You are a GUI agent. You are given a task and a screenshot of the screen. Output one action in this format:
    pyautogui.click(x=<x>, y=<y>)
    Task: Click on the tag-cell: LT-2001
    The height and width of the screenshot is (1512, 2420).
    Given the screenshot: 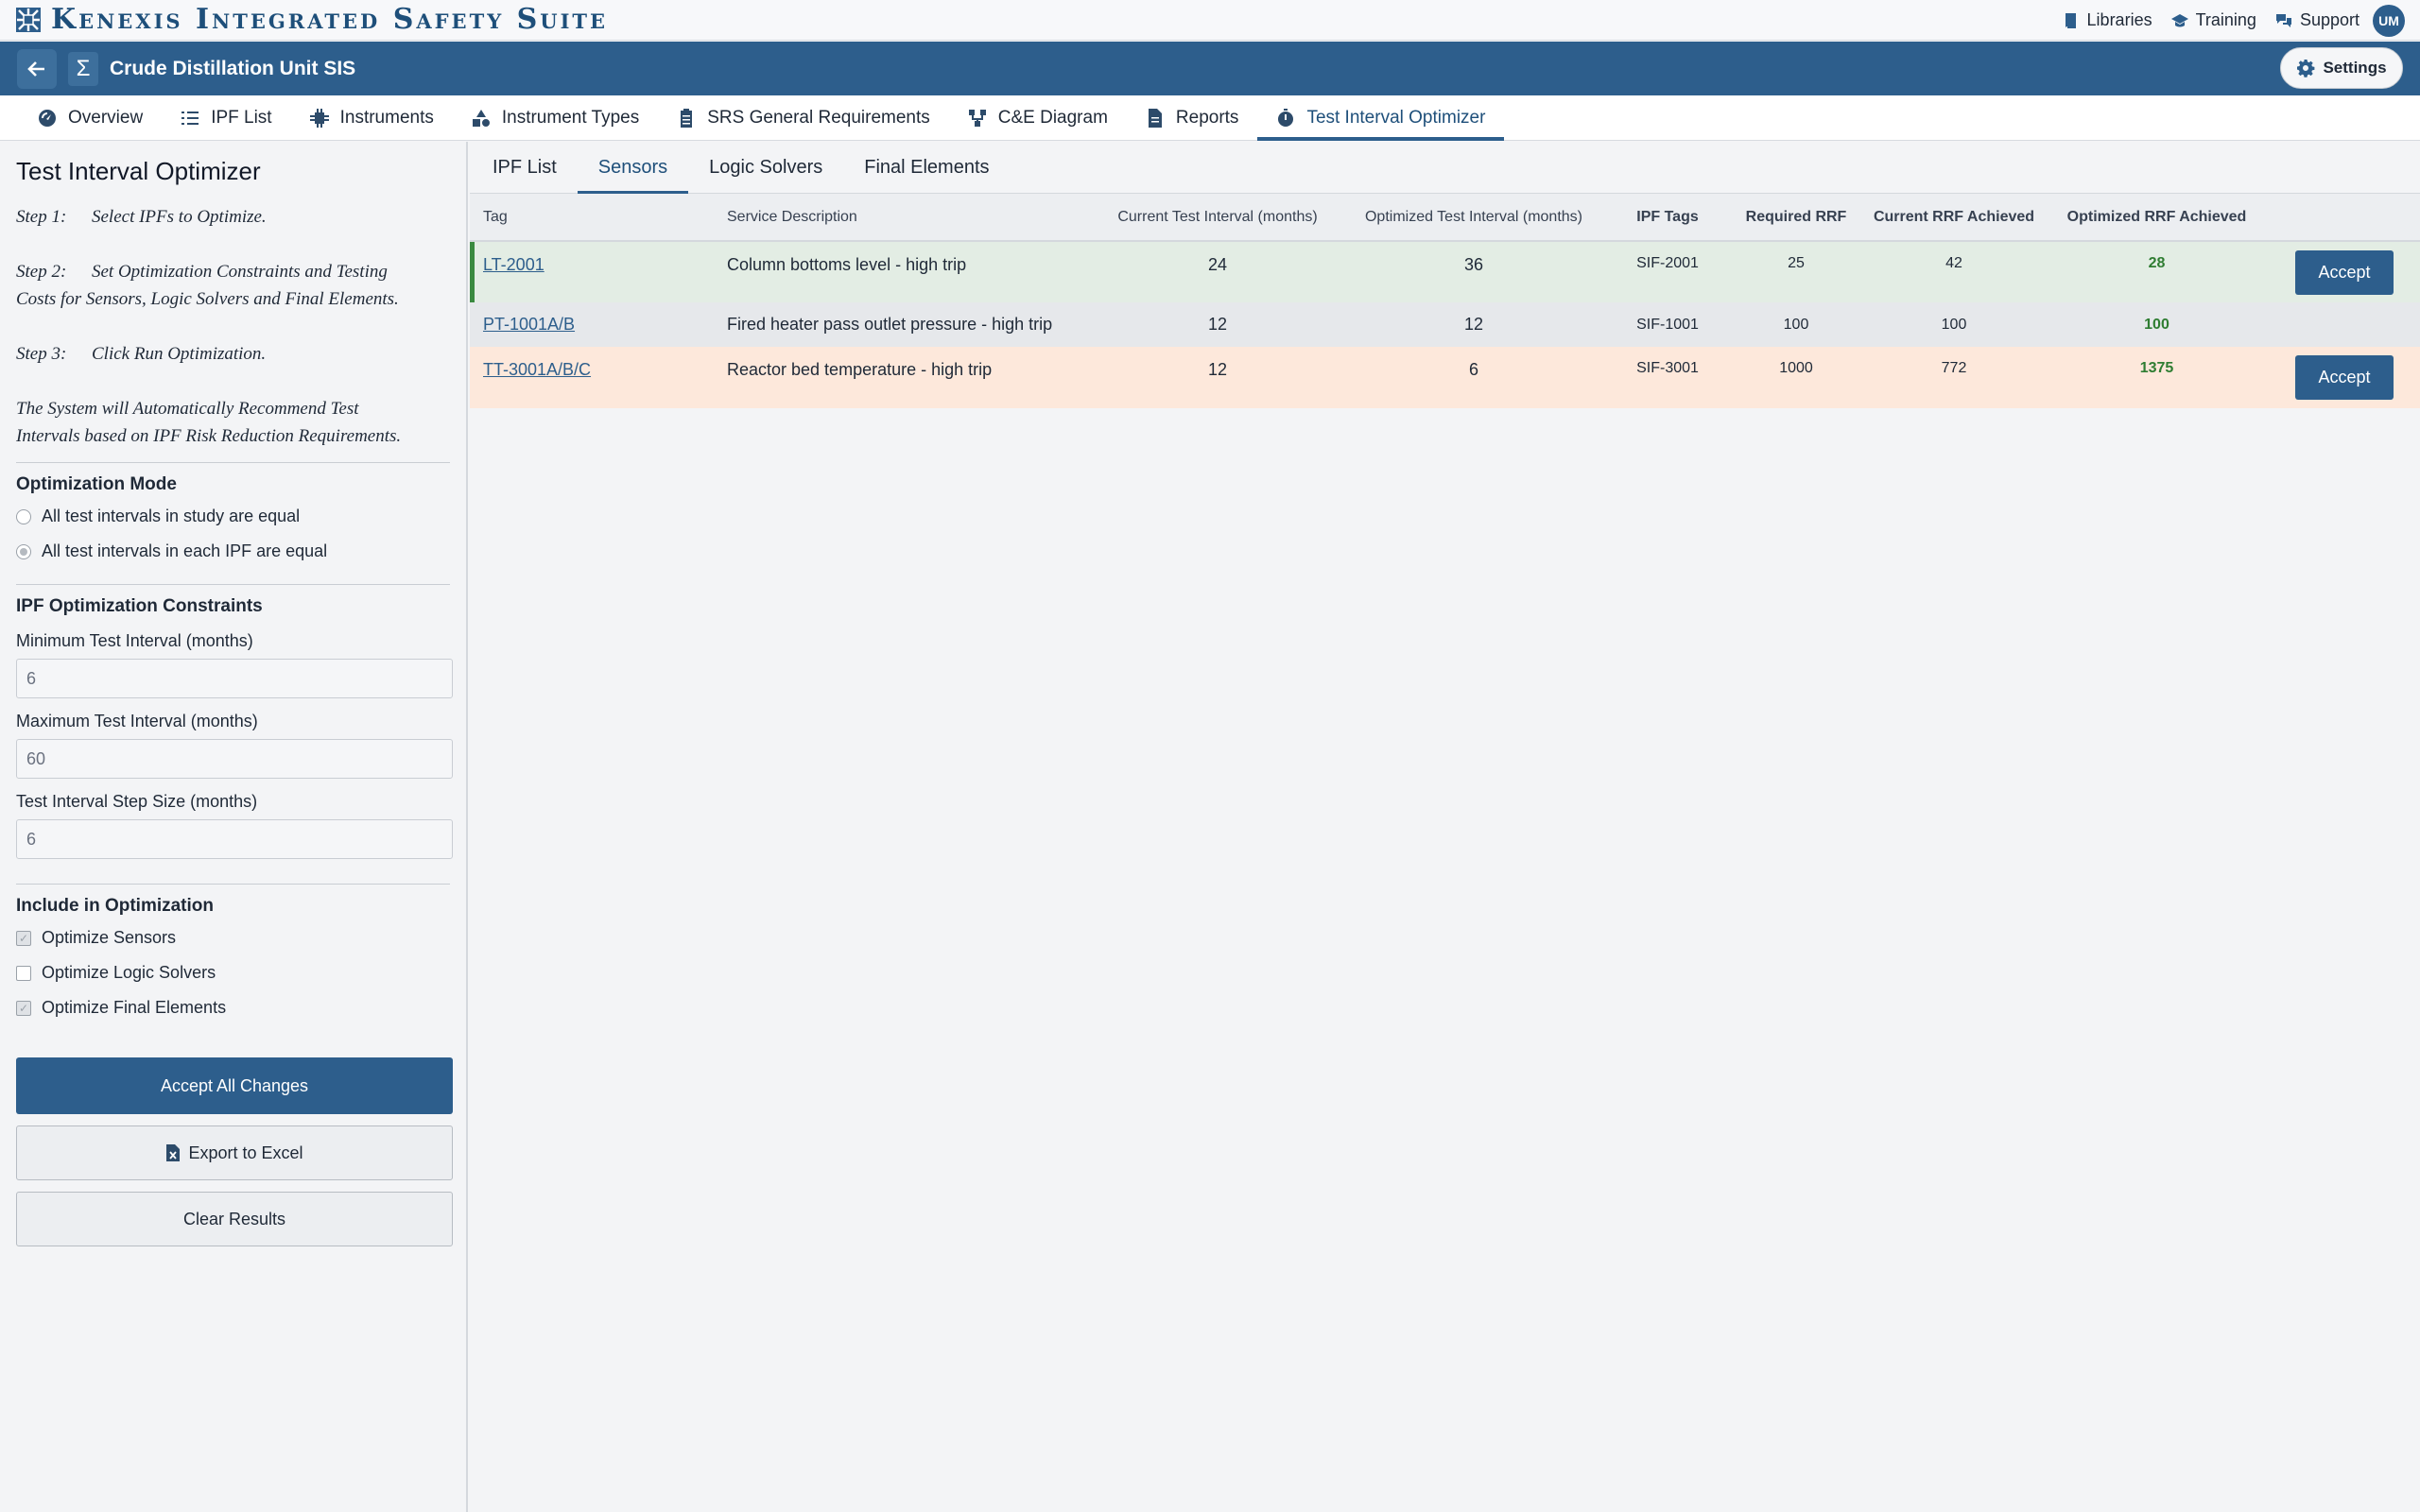 What is the action you would take?
    pyautogui.click(x=592, y=271)
    